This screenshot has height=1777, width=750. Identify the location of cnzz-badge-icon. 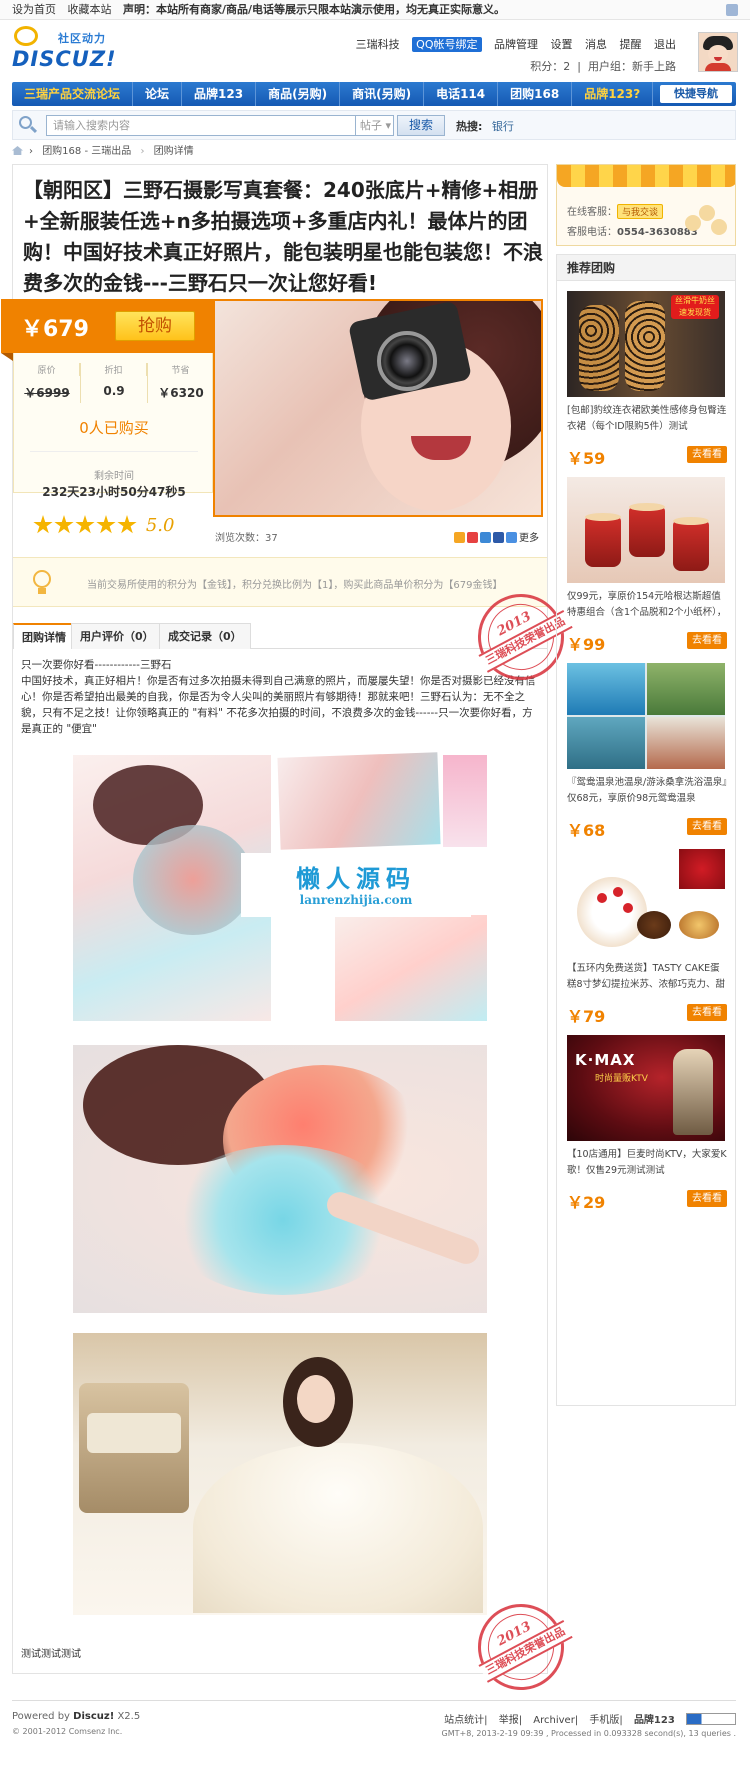
(711, 1719).